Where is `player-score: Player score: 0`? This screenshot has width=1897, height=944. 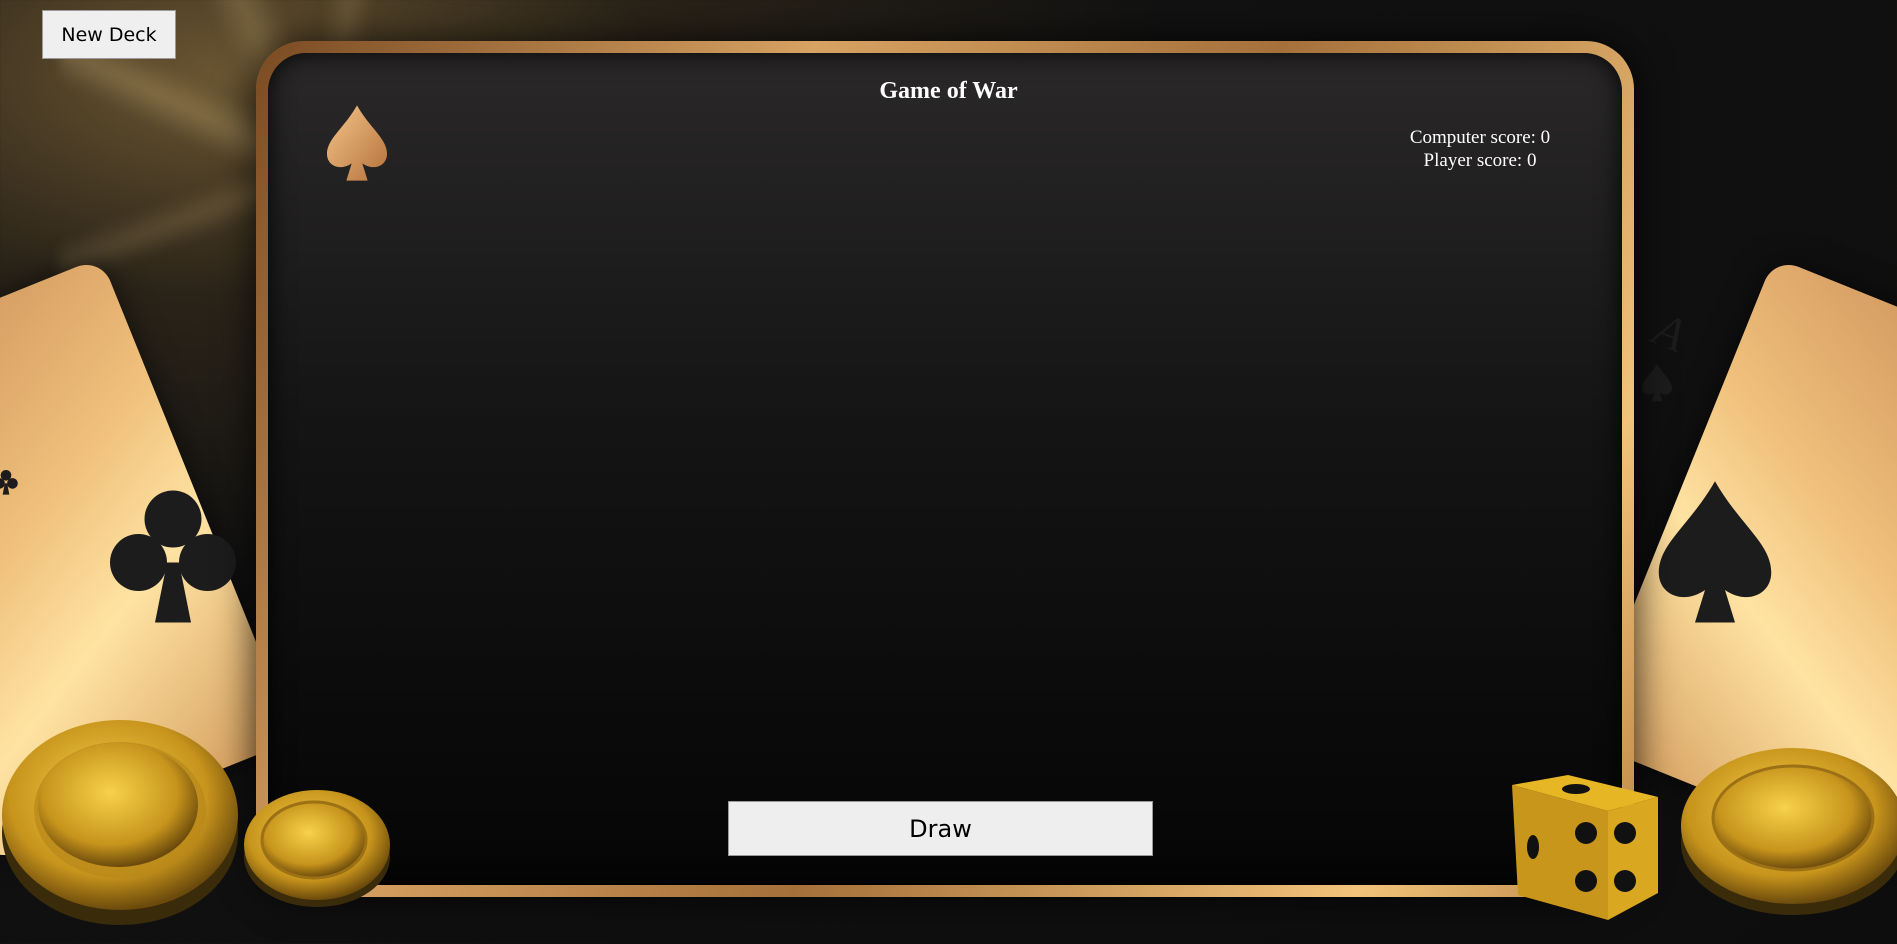 player-score: Player score: 0 is located at coordinates (1480, 160).